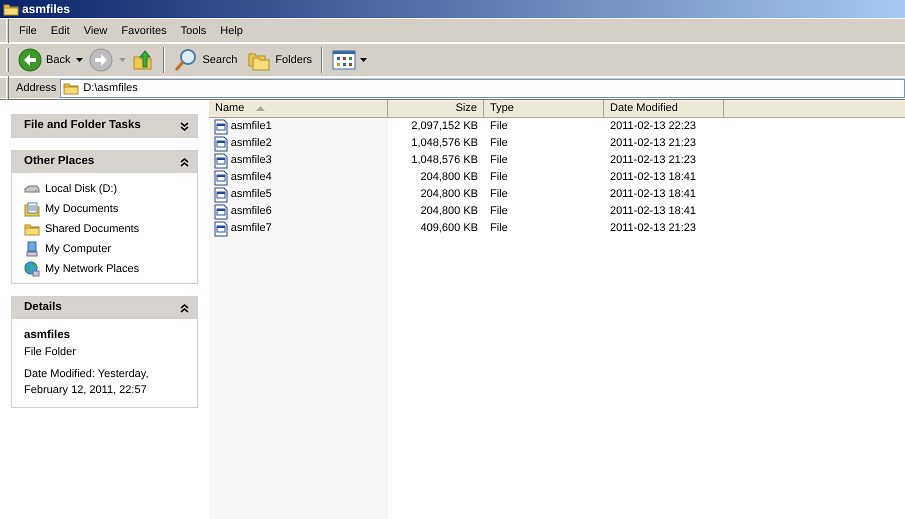  I want to click on table-cell-text: 2,097,152 KB, so click(444, 126).